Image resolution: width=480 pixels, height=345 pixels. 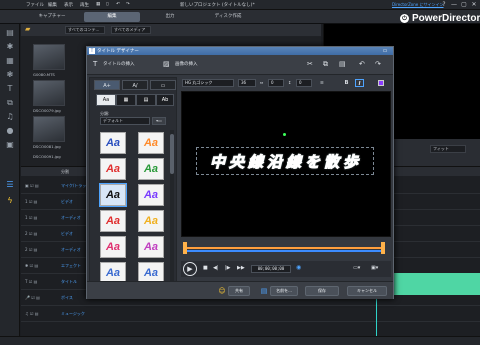 I want to click on italic-button: I, so click(x=359, y=83).